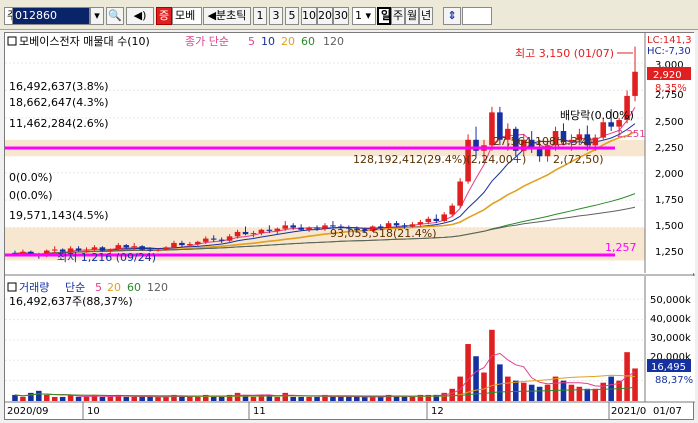  I want to click on stock-name: 모베, so click(187, 16).